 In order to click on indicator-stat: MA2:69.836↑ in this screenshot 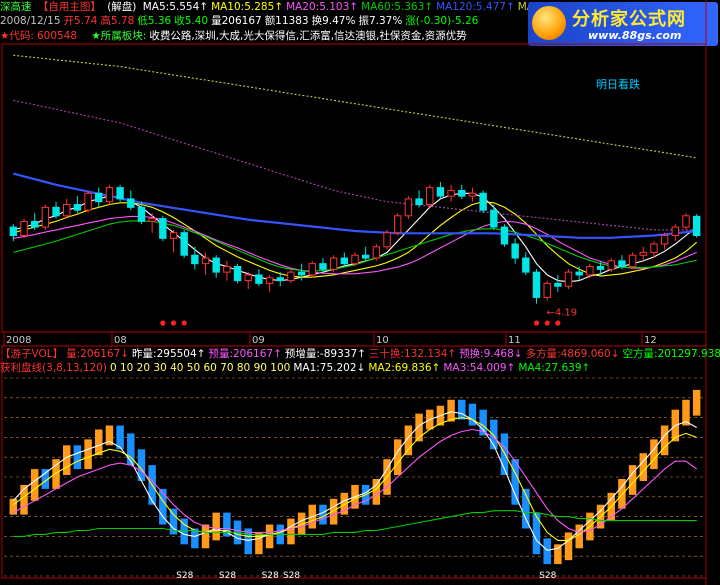, I will do `click(404, 368)`.